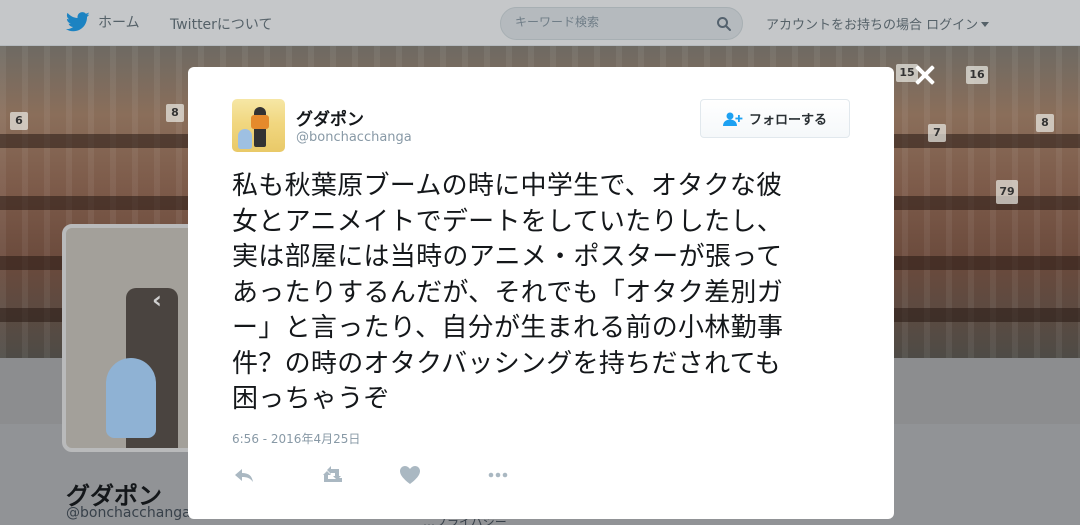 The width and height of the screenshot is (1080, 525). I want to click on top-navigation-bar: ホーム Twitterについて アカウントをお持ちの場合 ログイン, so click(540, 23).